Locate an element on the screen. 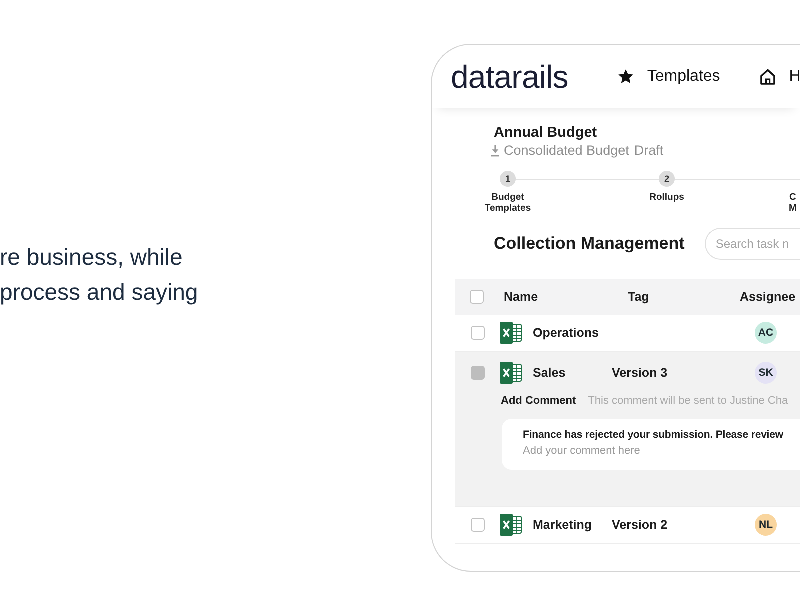  tag-text: Version 2 is located at coordinates (640, 525).